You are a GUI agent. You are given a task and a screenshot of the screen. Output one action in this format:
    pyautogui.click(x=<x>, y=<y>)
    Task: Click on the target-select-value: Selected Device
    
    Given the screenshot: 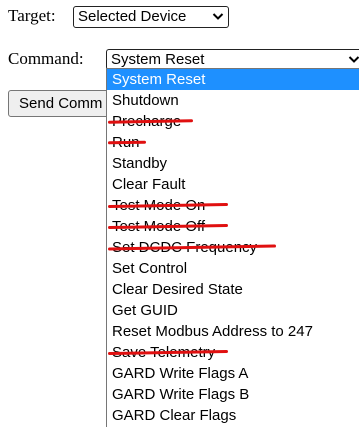 What is the action you would take?
    pyautogui.click(x=132, y=16)
    